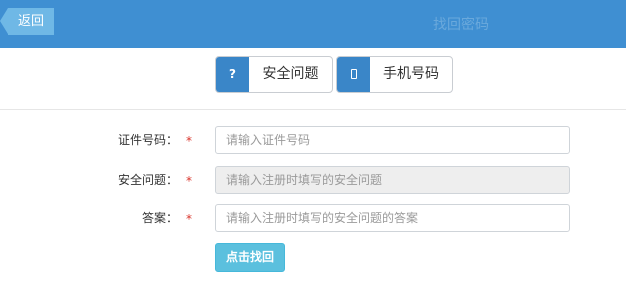 This screenshot has width=626, height=294. What do you see at coordinates (31, 21) in the screenshot?
I see `back-button-label: 返回` at bounding box center [31, 21].